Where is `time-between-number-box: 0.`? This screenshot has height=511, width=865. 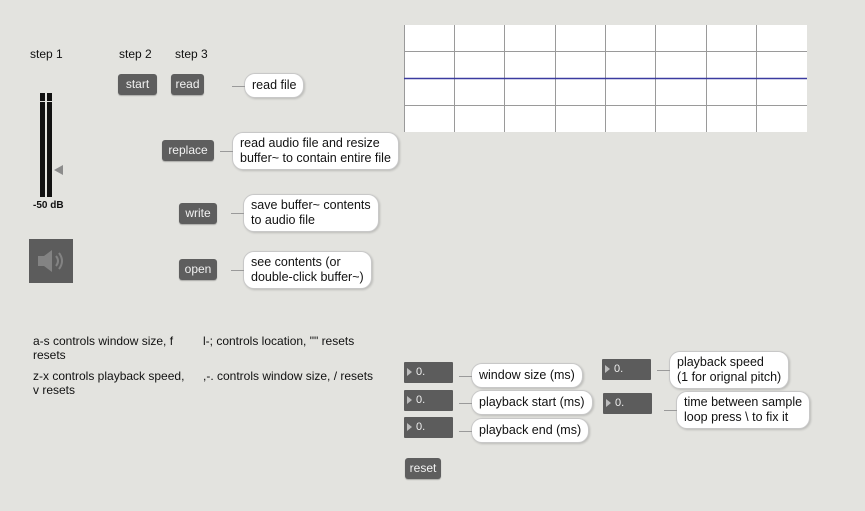
time-between-number-box: 0. is located at coordinates (627, 403).